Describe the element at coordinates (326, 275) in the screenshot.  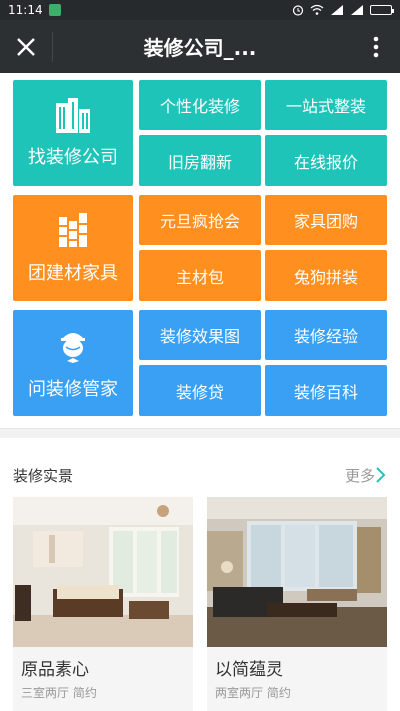
I see `diy-group-tile: 兔狗拼装` at that location.